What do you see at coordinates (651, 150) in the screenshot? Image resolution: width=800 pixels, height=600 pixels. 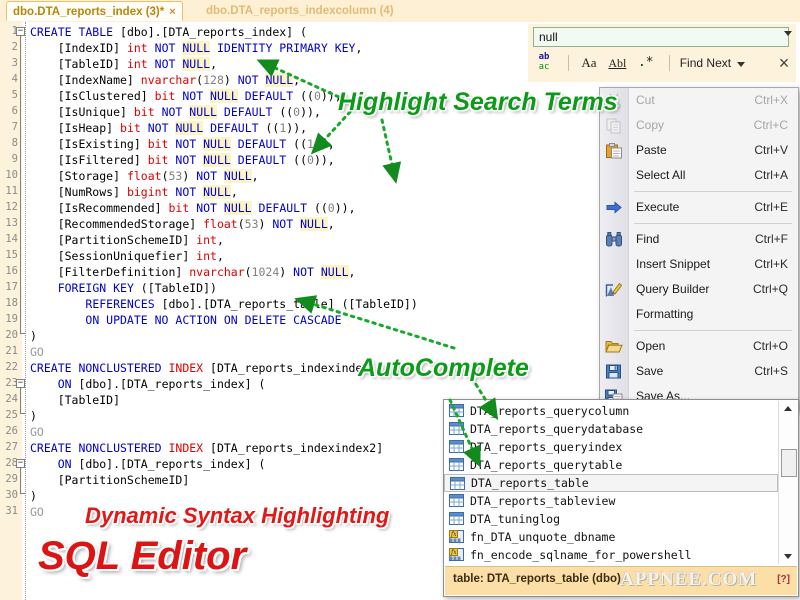 I see `menu-item-label: Paste` at bounding box center [651, 150].